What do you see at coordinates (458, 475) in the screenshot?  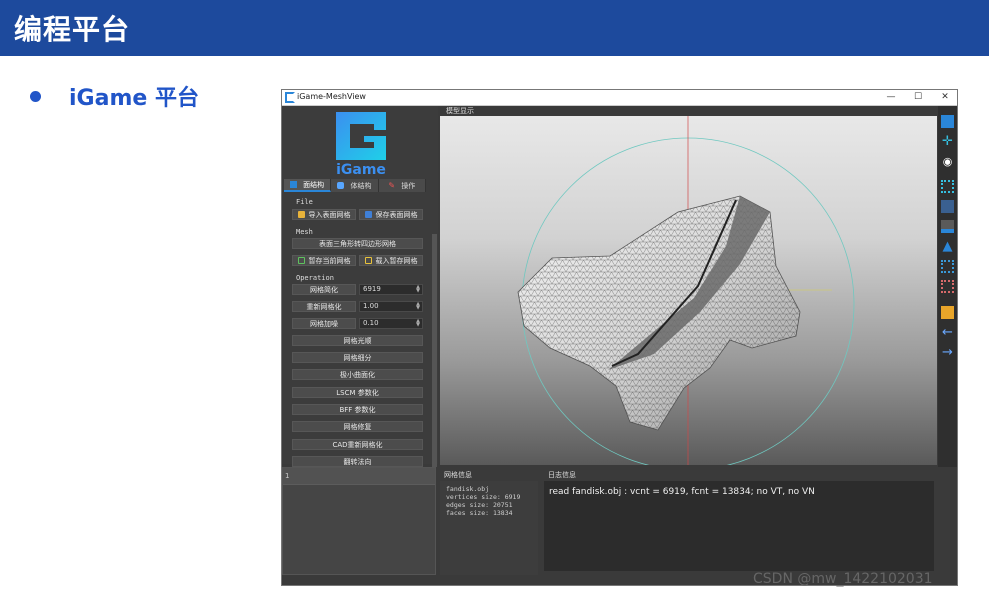 I see `mesh-info-title: 网格信息` at bounding box center [458, 475].